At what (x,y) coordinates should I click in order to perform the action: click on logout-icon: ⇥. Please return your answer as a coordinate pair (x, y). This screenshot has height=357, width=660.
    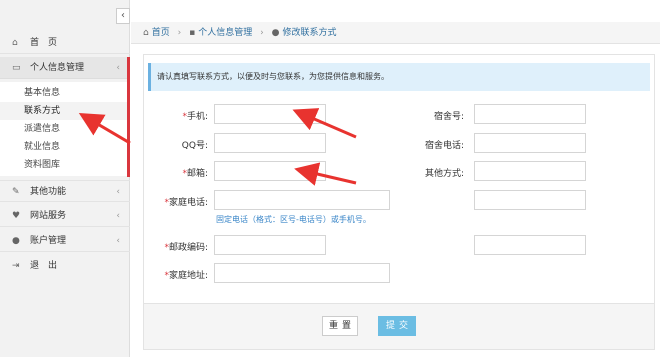
    Looking at the image, I should click on (16, 266).